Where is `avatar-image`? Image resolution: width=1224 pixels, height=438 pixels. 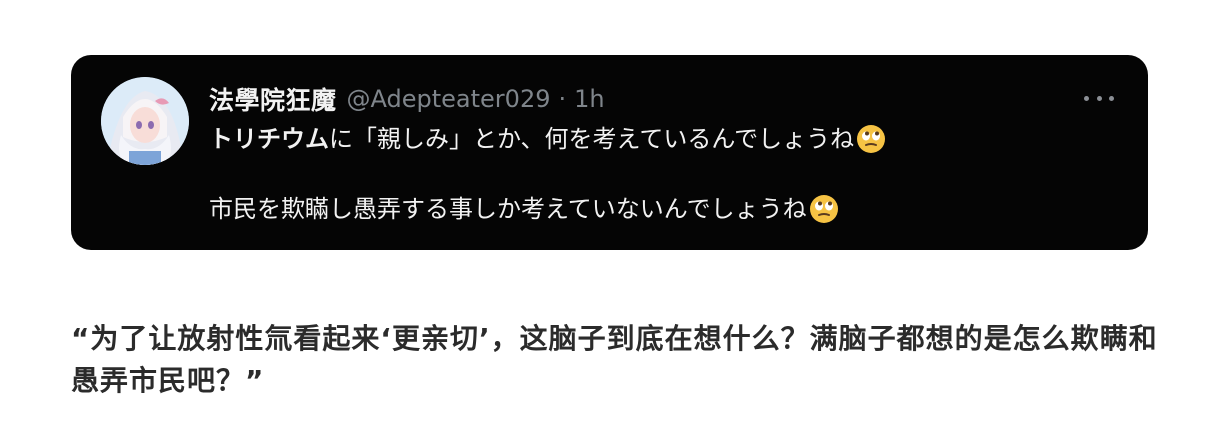
avatar-image is located at coordinates (145, 121).